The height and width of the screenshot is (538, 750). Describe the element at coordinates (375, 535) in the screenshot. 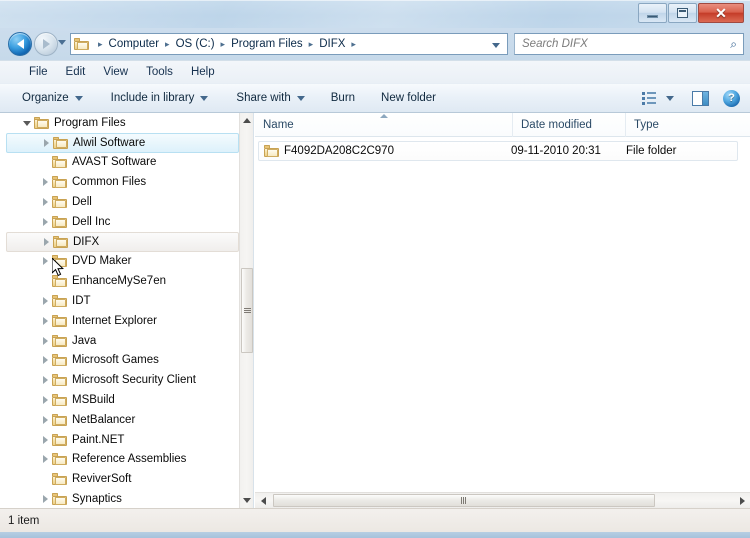

I see `window-border-bottom` at that location.